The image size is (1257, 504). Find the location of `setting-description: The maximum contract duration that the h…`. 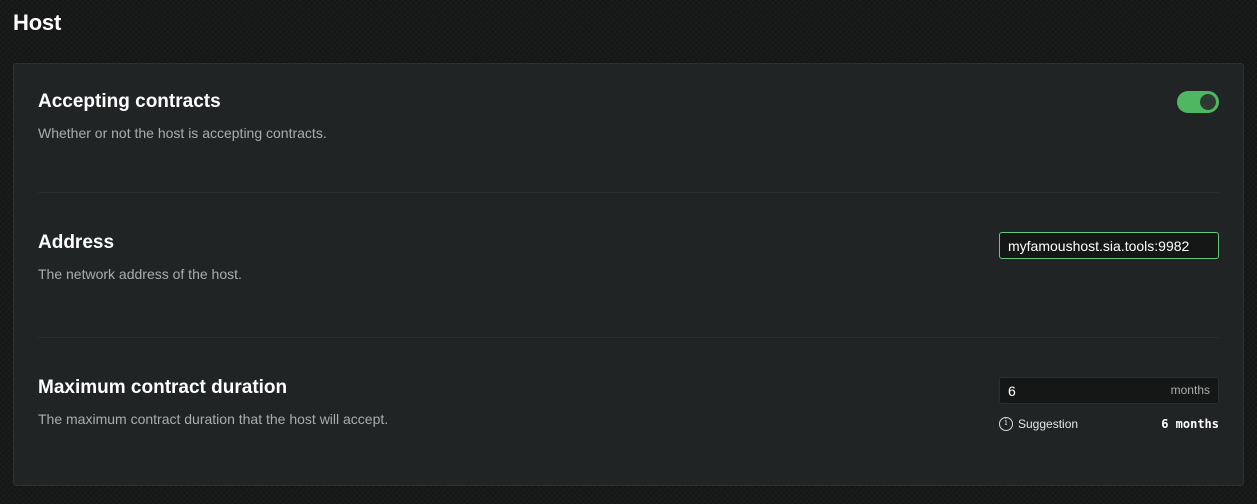

setting-description: The maximum contract duration that the h… is located at coordinates (213, 419).